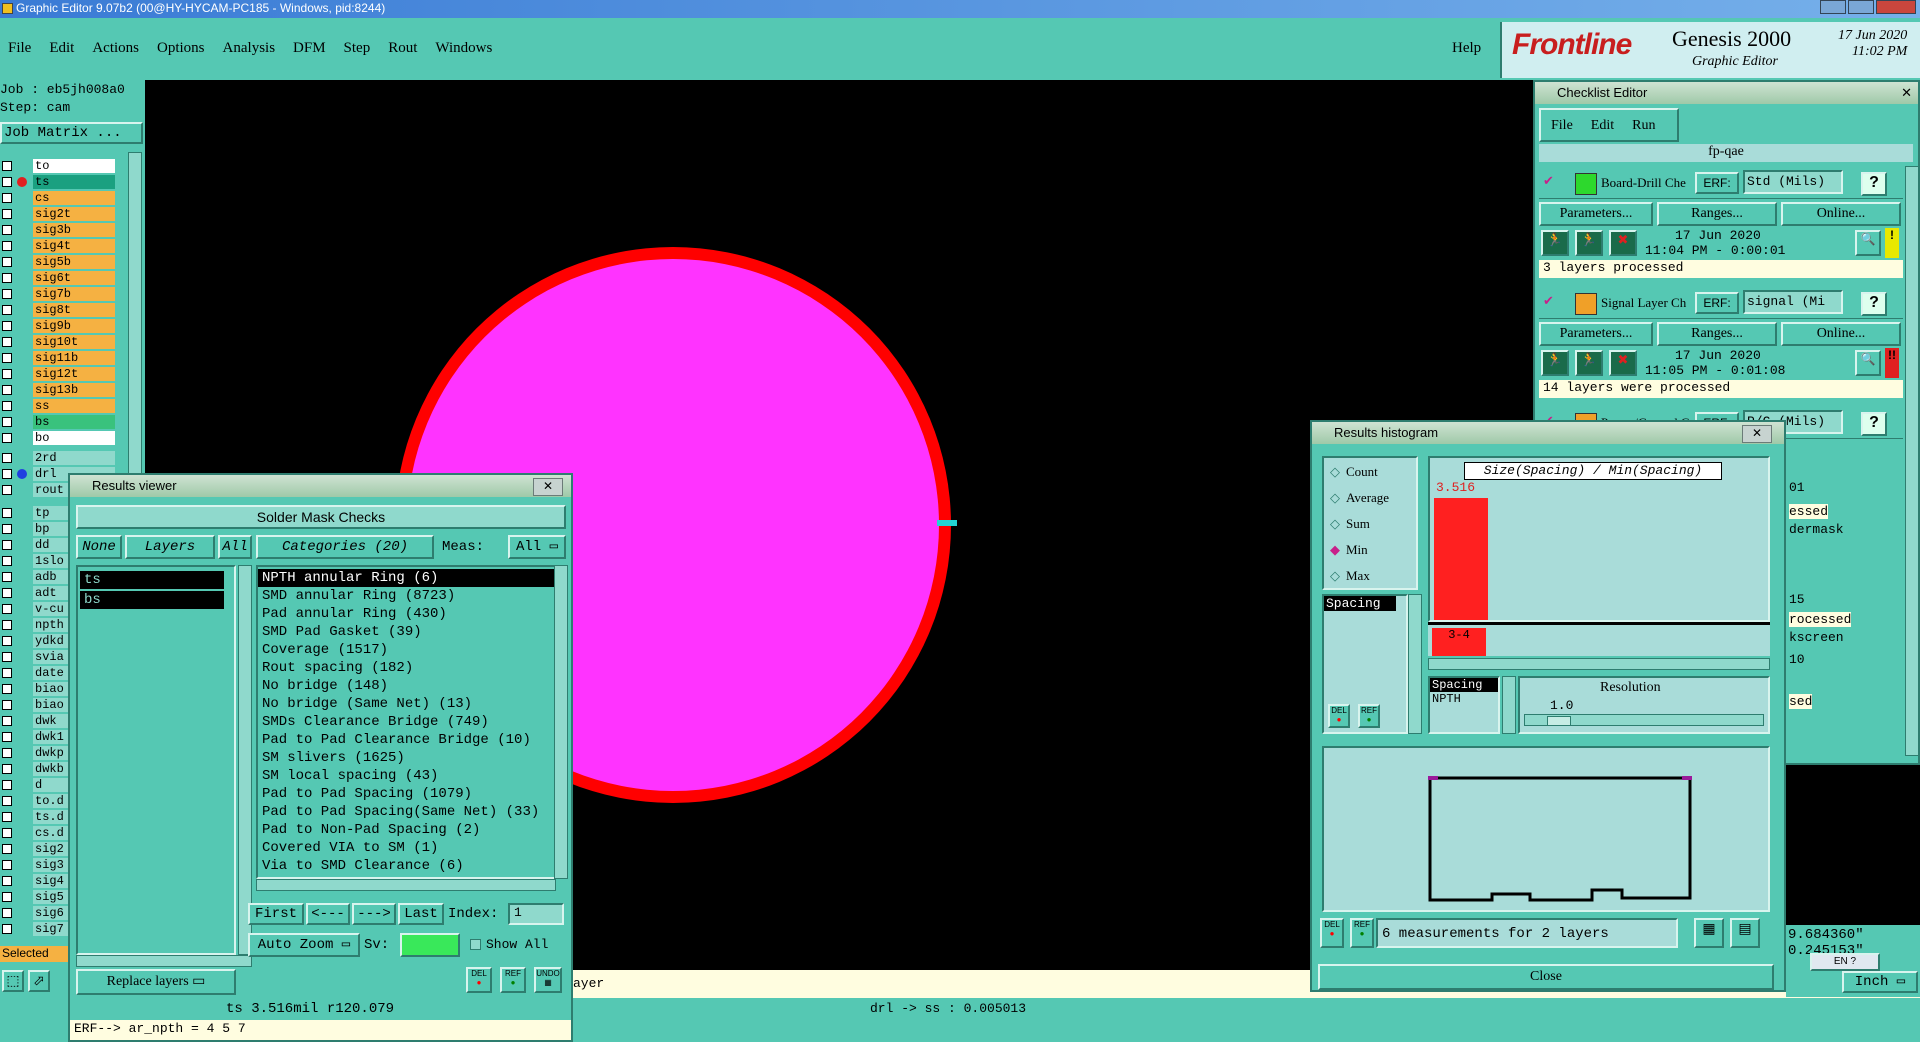 This screenshot has width=1920, height=1042. I want to click on minimize-button, so click(1833, 7).